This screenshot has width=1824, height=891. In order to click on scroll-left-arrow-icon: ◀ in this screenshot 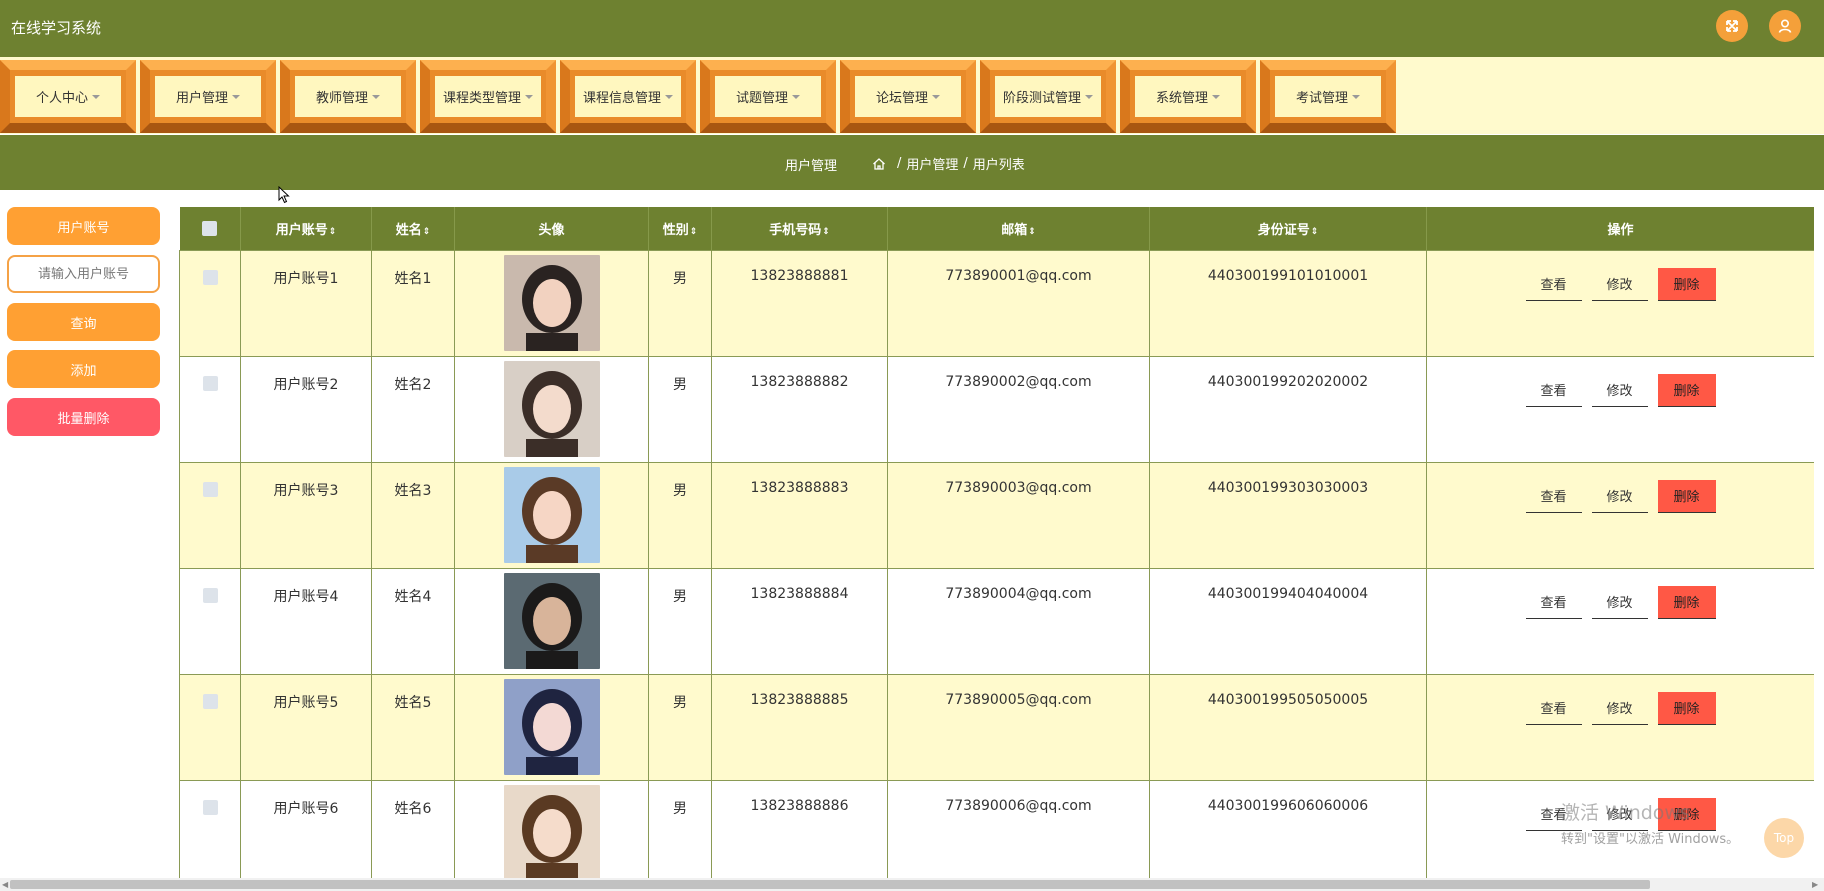, I will do `click(5, 884)`.